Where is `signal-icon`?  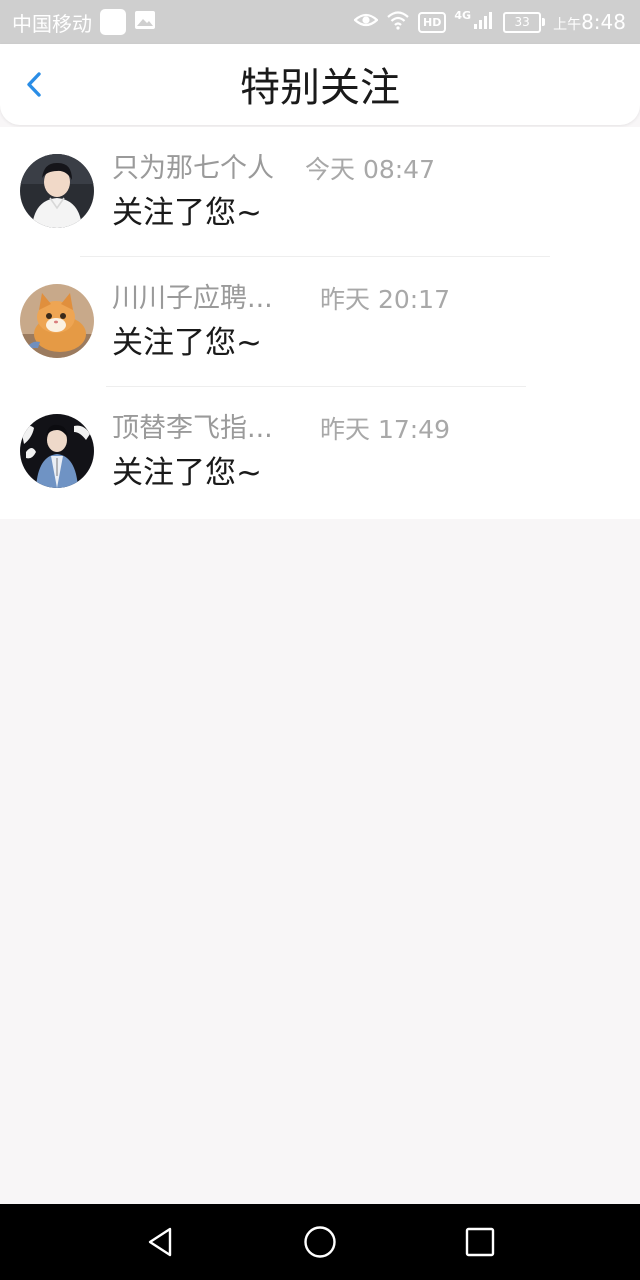
signal-icon is located at coordinates (484, 22).